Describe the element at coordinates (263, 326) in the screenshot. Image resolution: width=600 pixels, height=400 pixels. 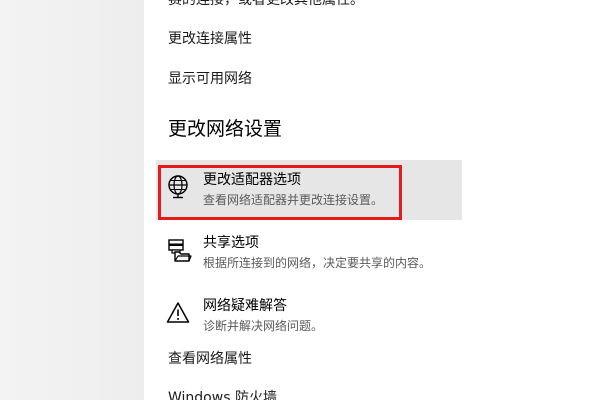
I see `option-description: 诊断并解决网络问题。` at that location.